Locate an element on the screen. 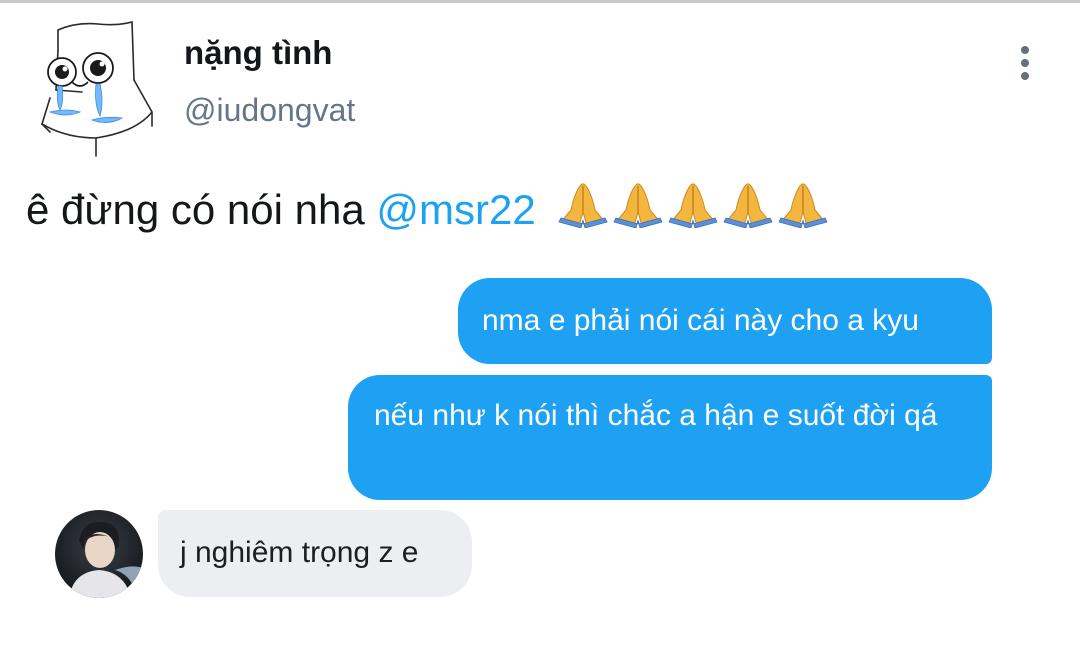 The image size is (1080, 653). top-divider is located at coordinates (540, 1).